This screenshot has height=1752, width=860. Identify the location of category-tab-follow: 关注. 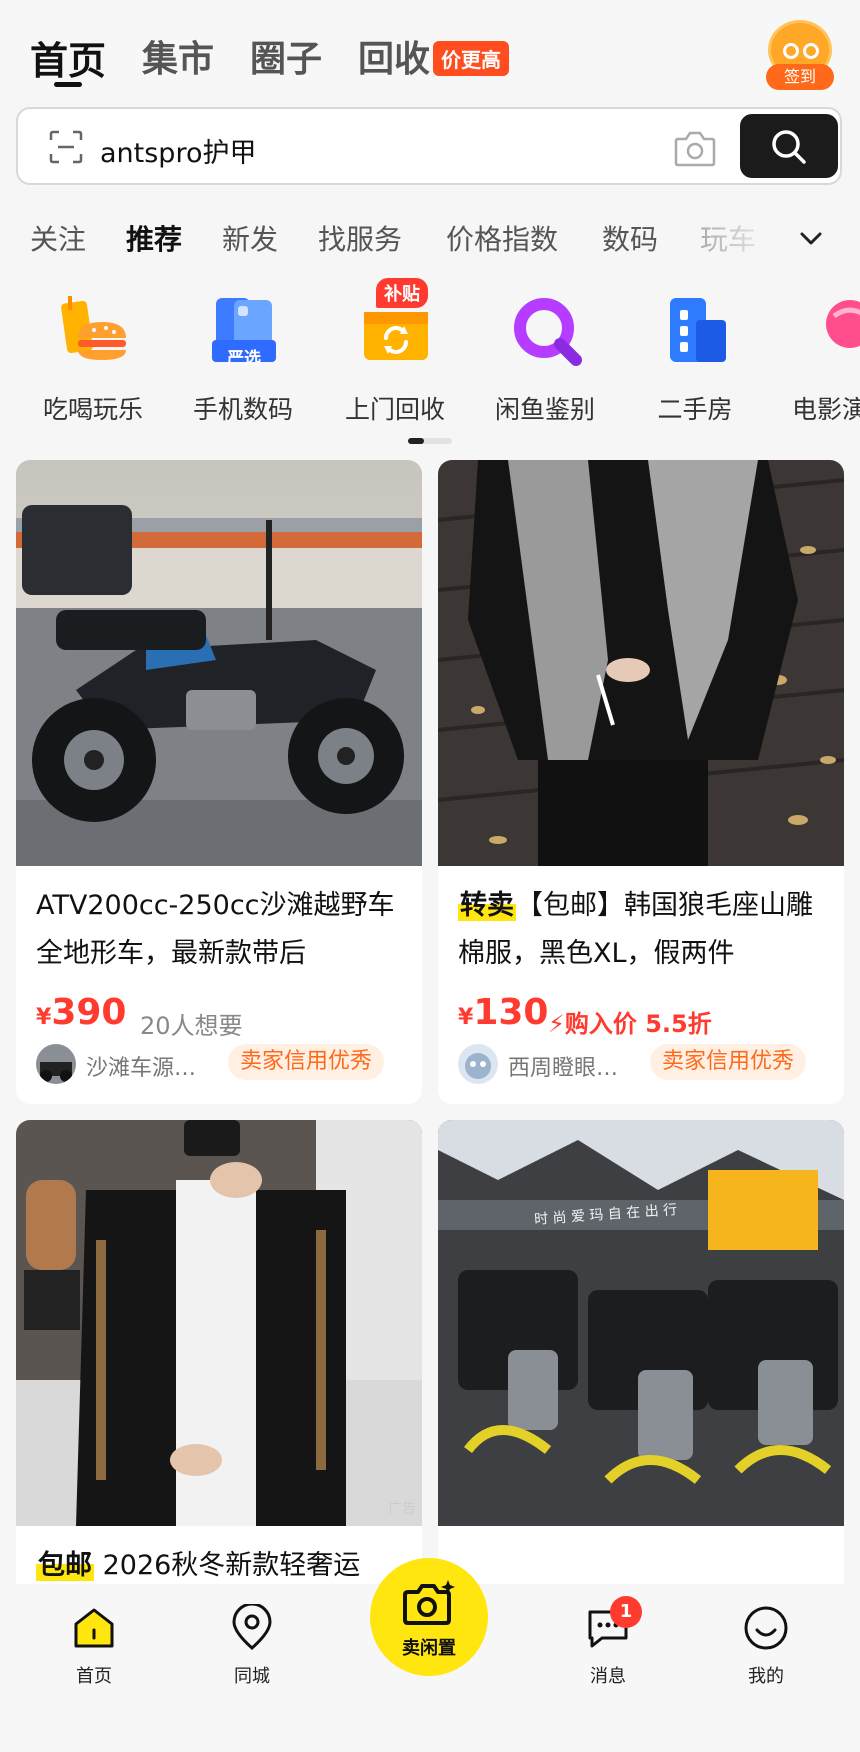
(58, 238).